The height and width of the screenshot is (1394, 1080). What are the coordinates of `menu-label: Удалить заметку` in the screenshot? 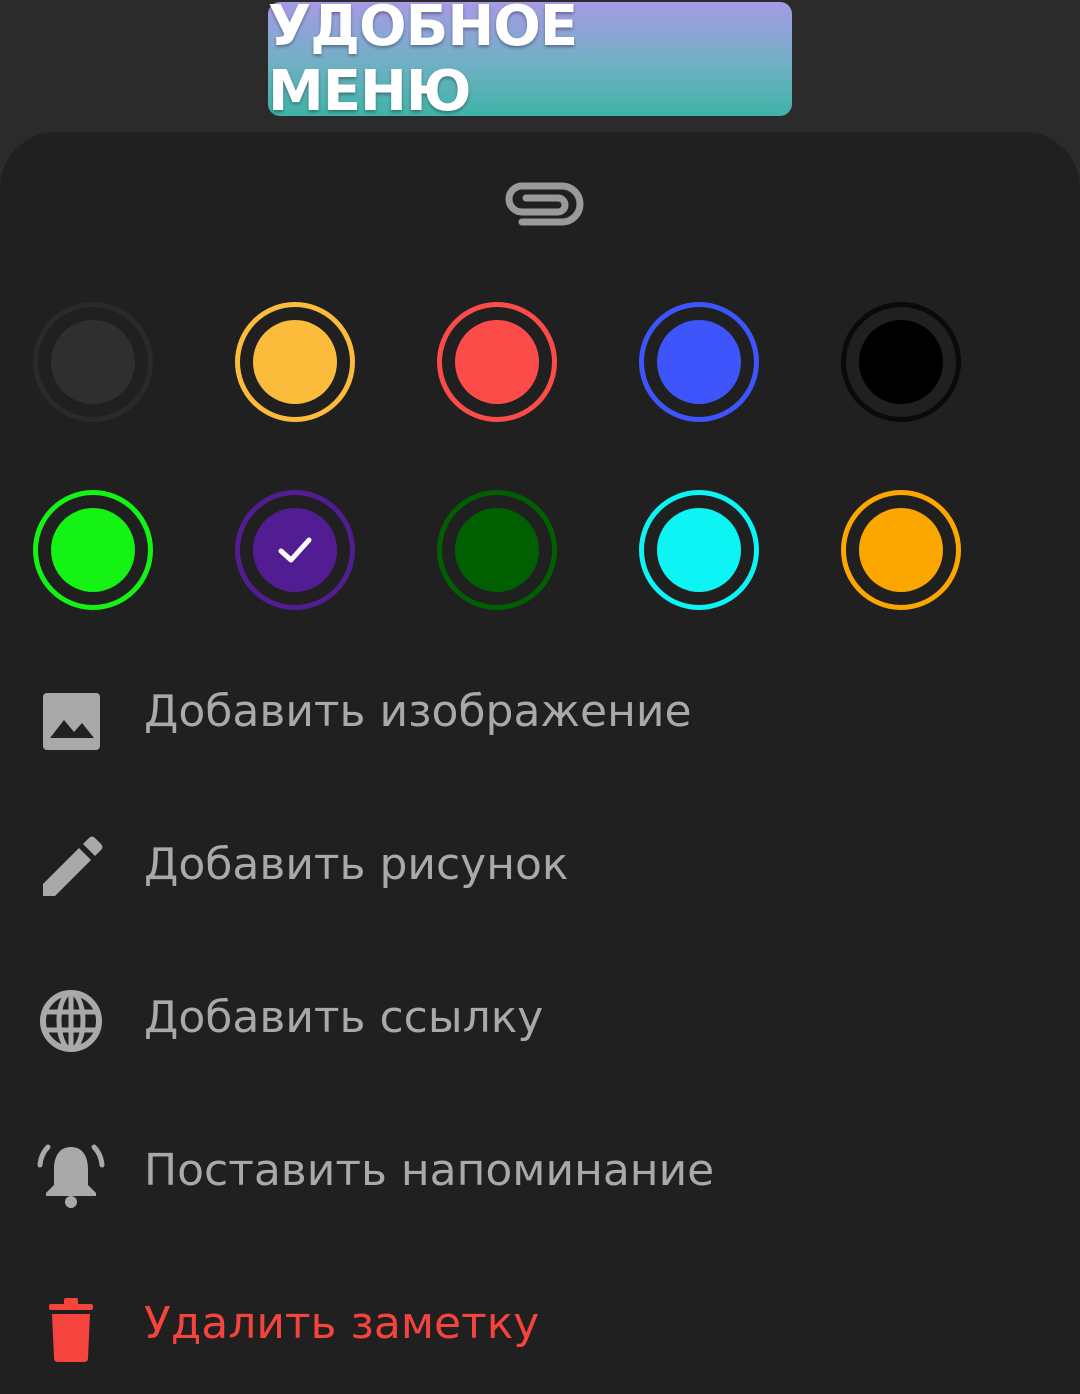 It's located at (342, 1323).